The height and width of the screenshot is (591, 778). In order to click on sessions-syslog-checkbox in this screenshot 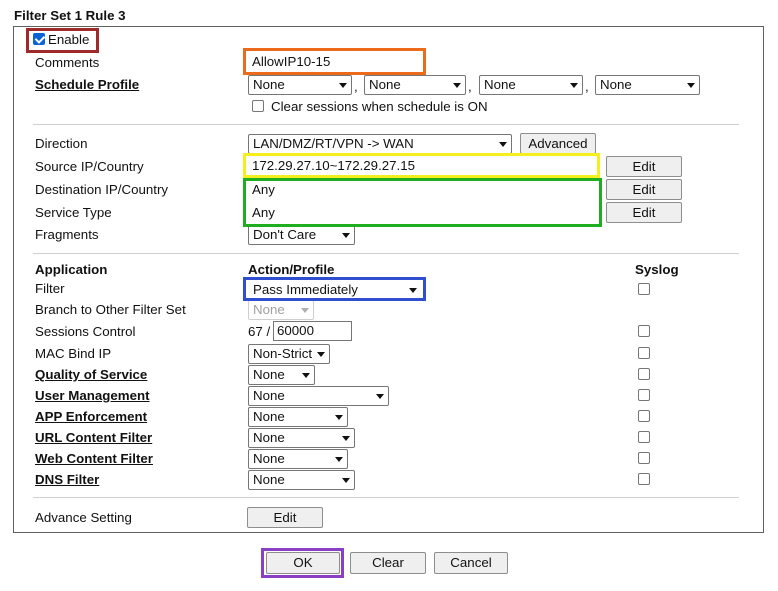, I will do `click(644, 331)`.